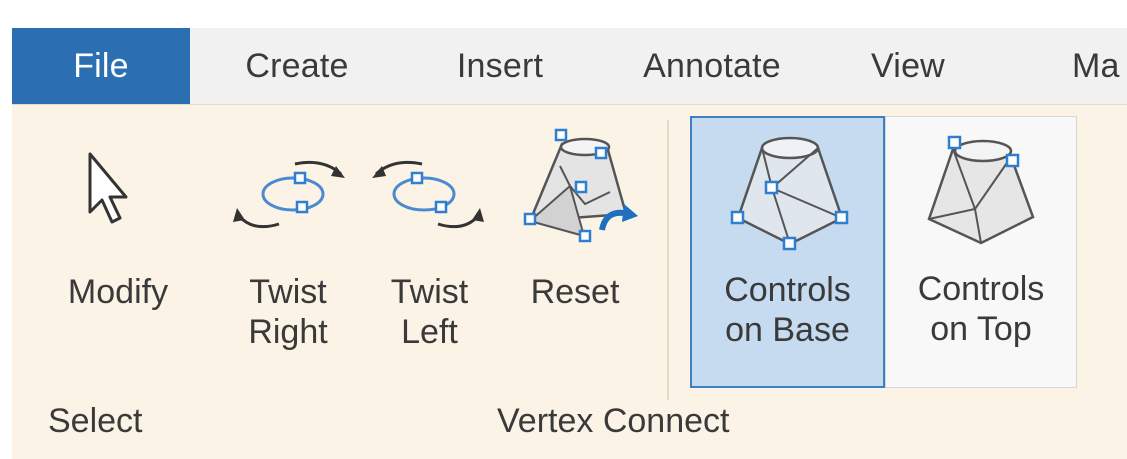 The width and height of the screenshot is (1127, 459). What do you see at coordinates (288, 332) in the screenshot?
I see `twist-right-label-line2: Right` at bounding box center [288, 332].